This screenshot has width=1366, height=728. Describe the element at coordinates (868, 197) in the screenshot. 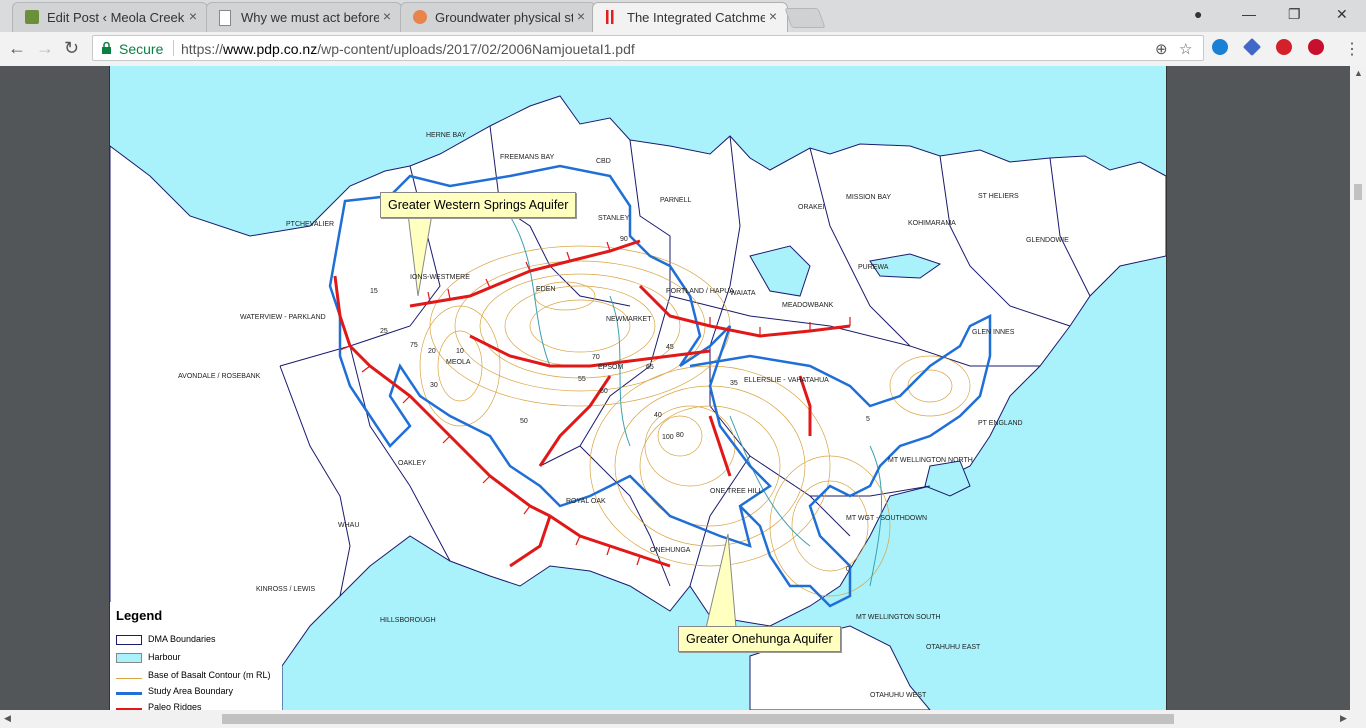

I see `place-label-mission-bay: MISSION BAY` at that location.